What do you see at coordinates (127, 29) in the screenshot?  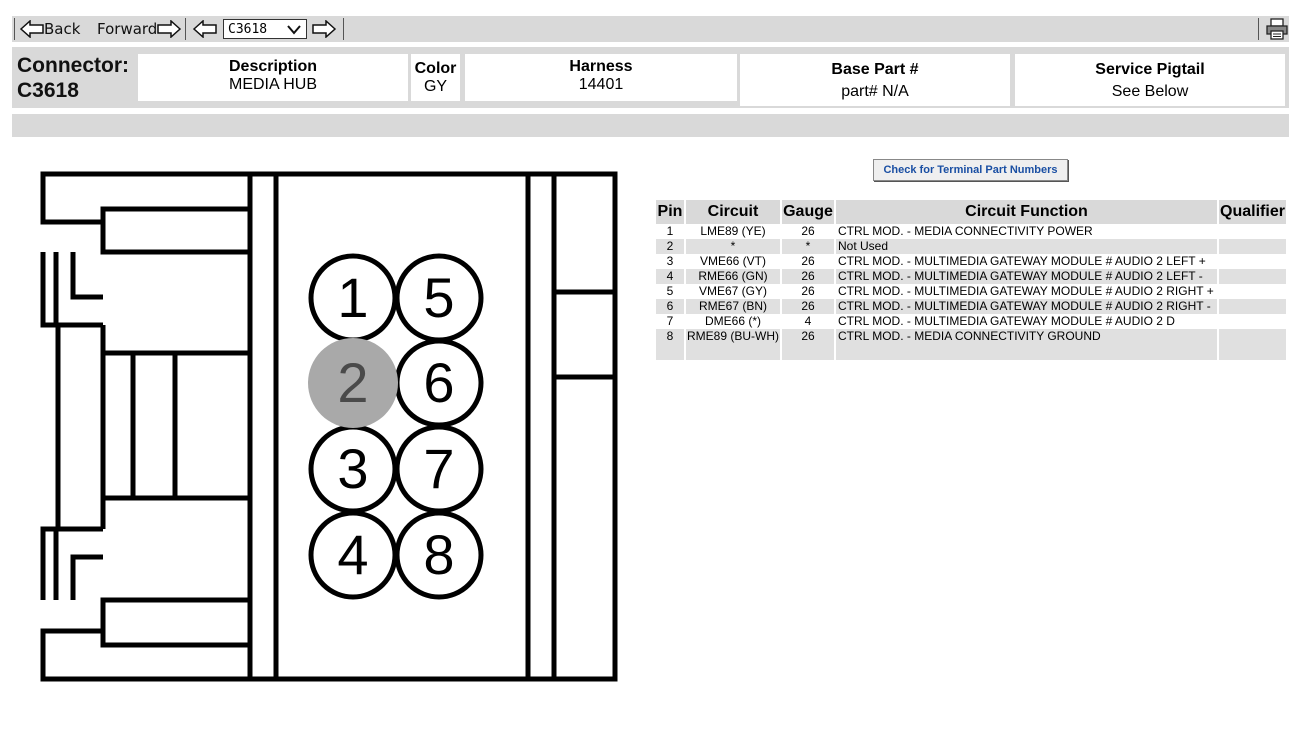 I see `forward-label: Forward` at bounding box center [127, 29].